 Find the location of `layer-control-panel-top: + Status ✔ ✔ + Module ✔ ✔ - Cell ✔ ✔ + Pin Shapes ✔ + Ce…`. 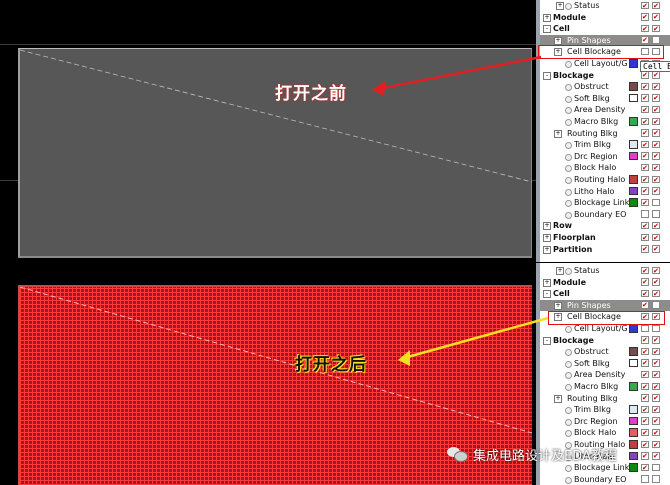

layer-control-panel-top: + Status ✔ ✔ + Module ✔ ✔ - Cell ✔ ✔ + Pin Shapes ✔ + Ce… is located at coordinates (603, 131).